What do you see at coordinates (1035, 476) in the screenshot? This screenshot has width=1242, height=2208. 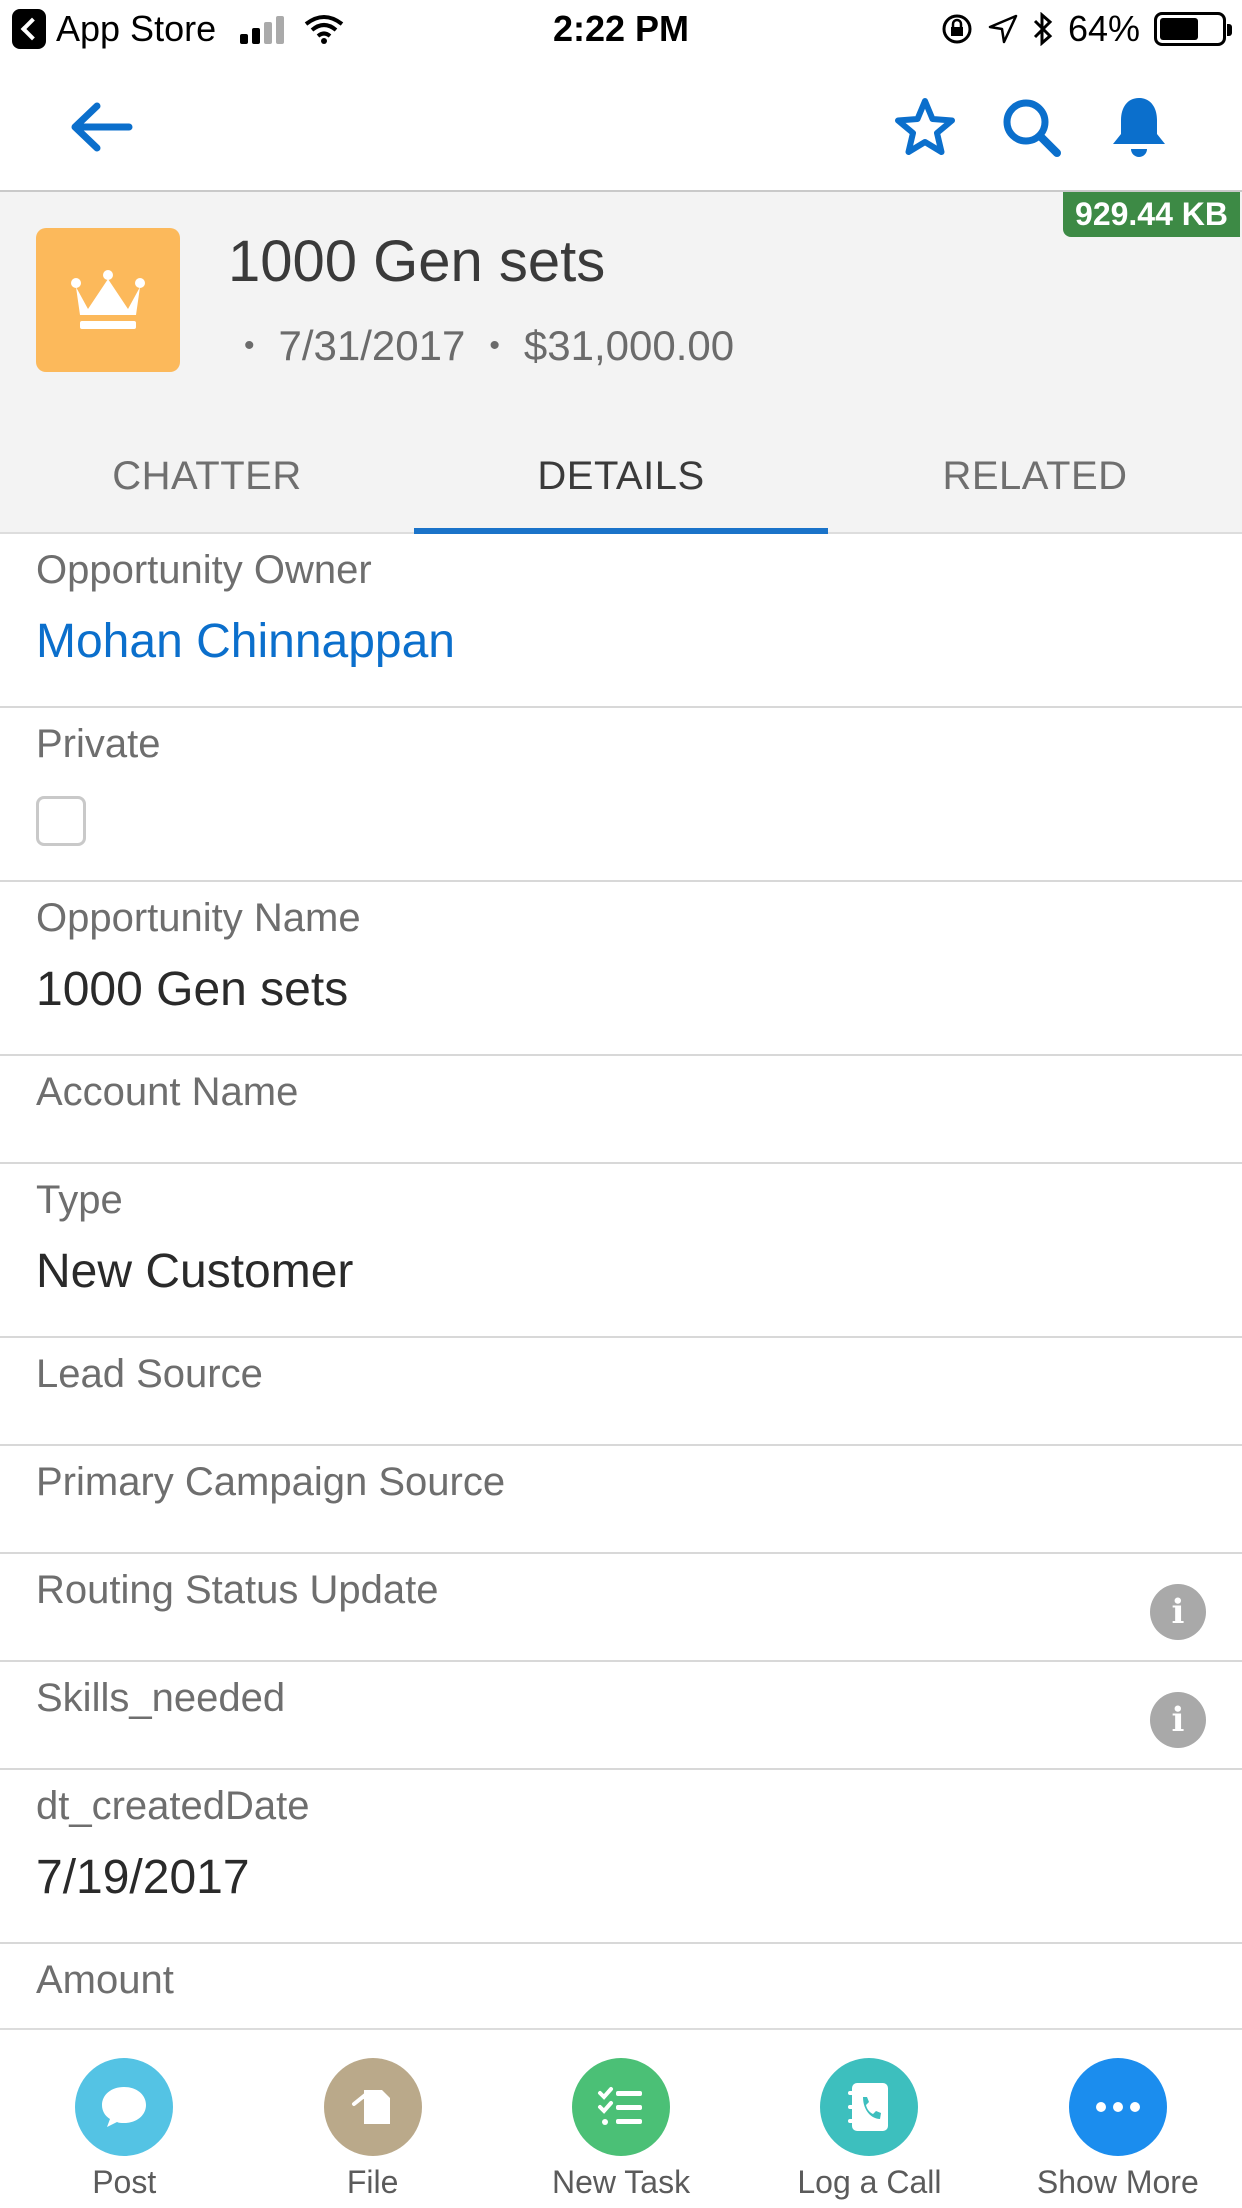 I see `tab-related: RELATED` at bounding box center [1035, 476].